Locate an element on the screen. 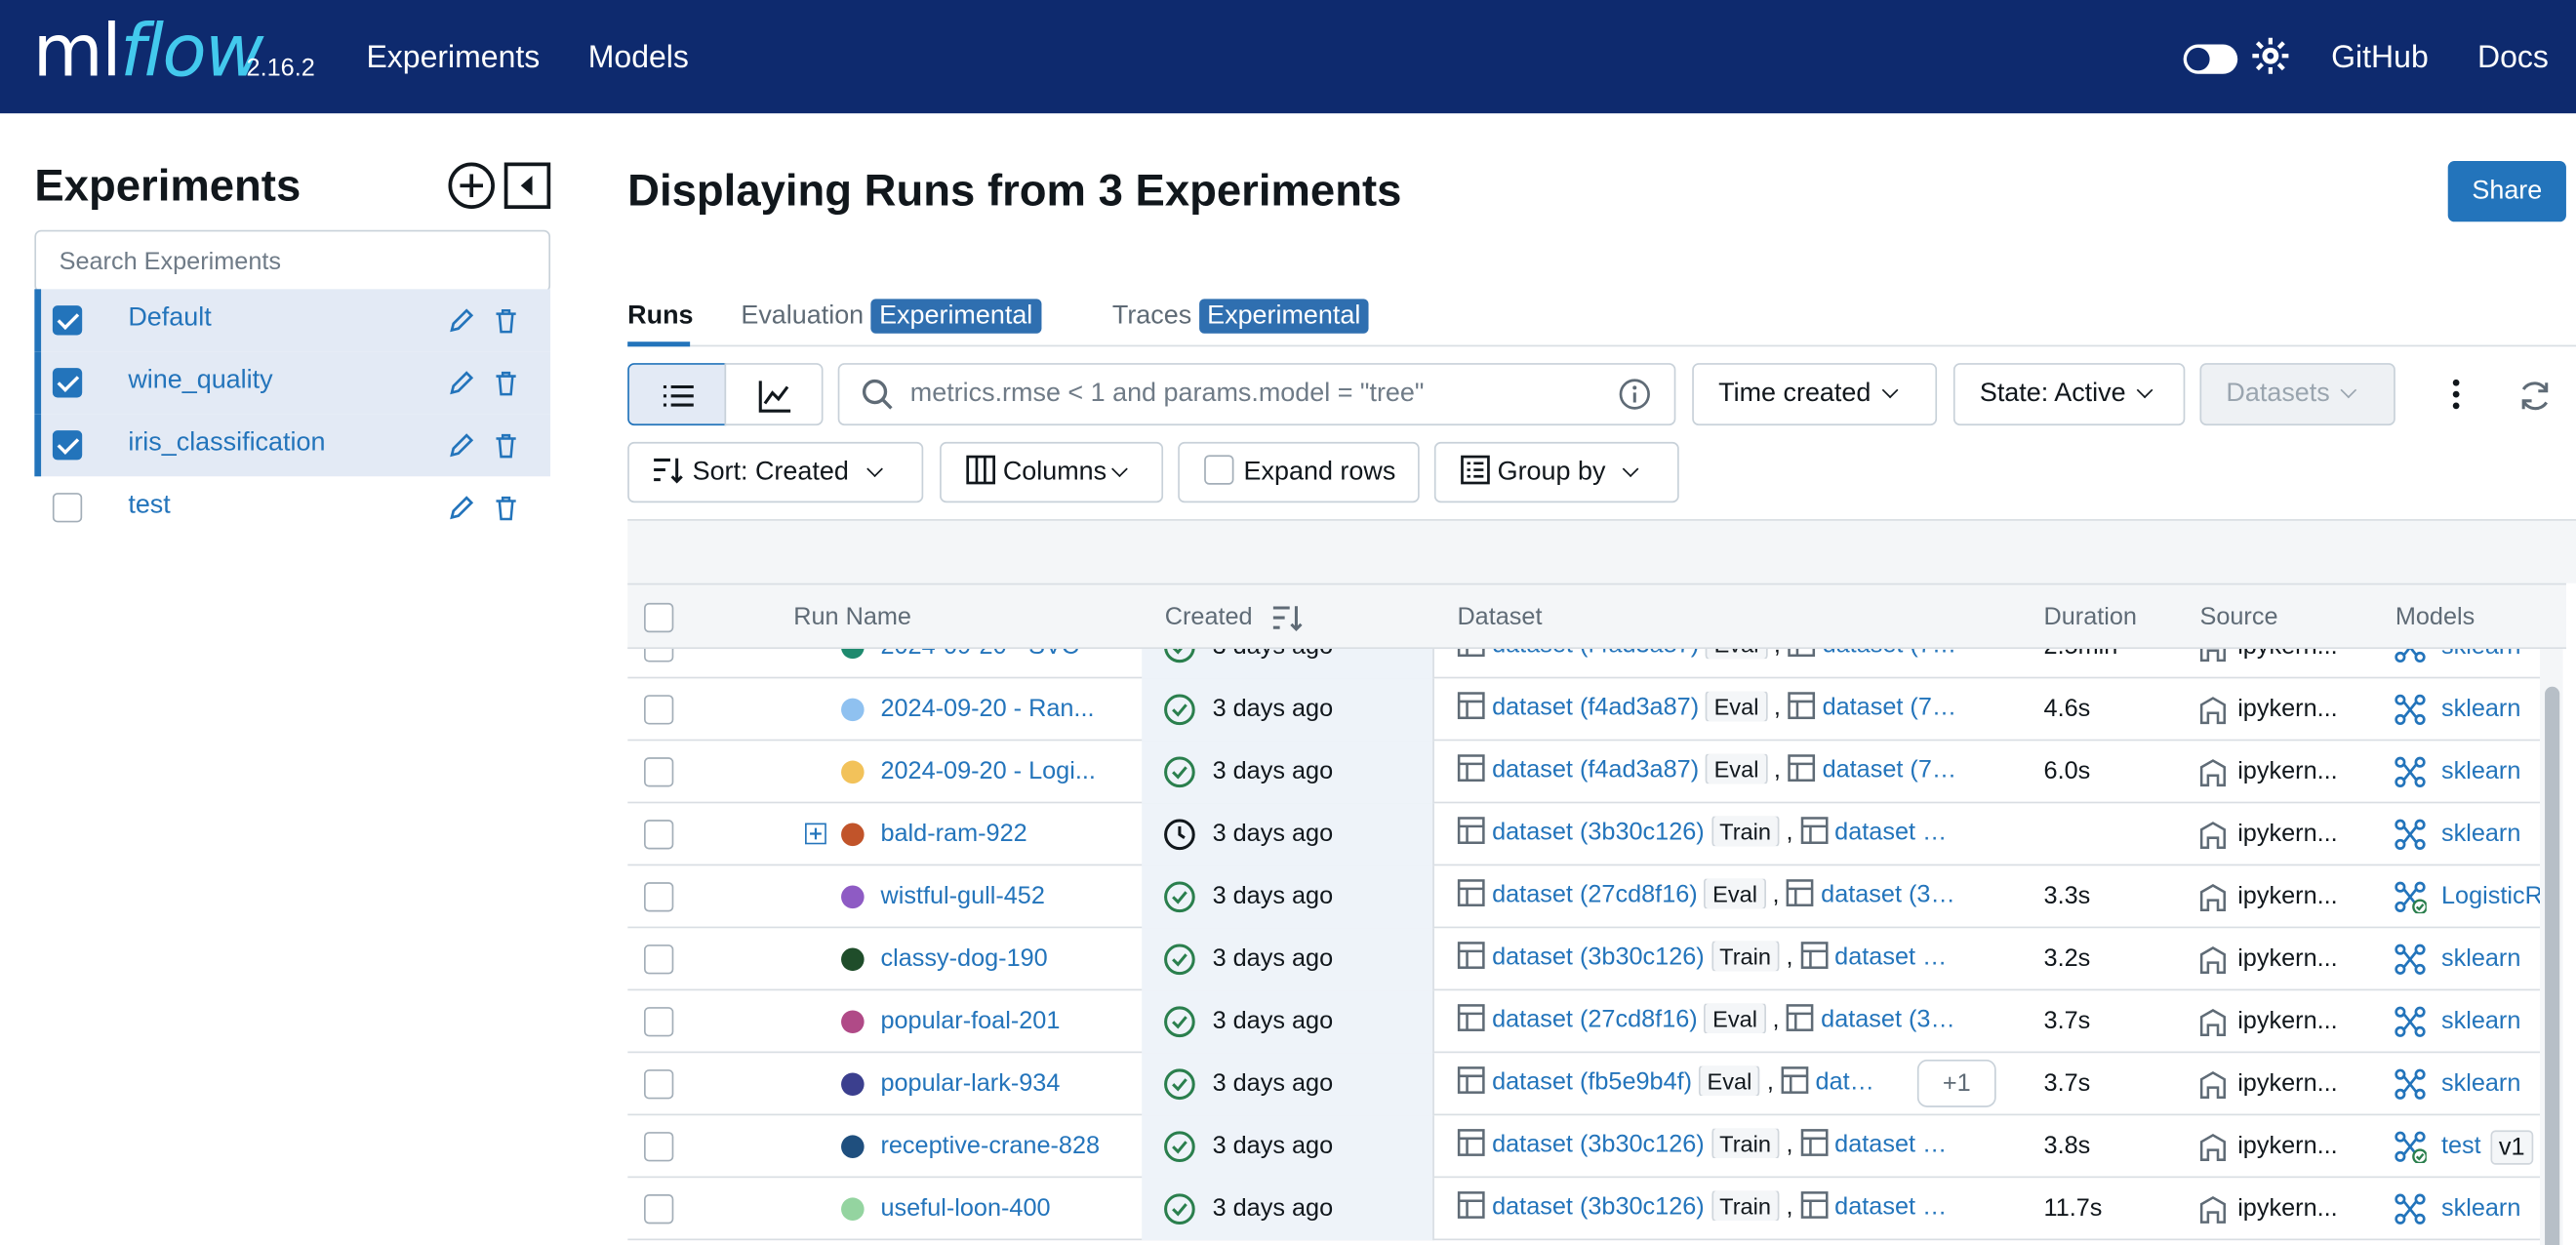 Image resolution: width=2576 pixels, height=1245 pixels. header-source: Source is located at coordinates (2238, 617).